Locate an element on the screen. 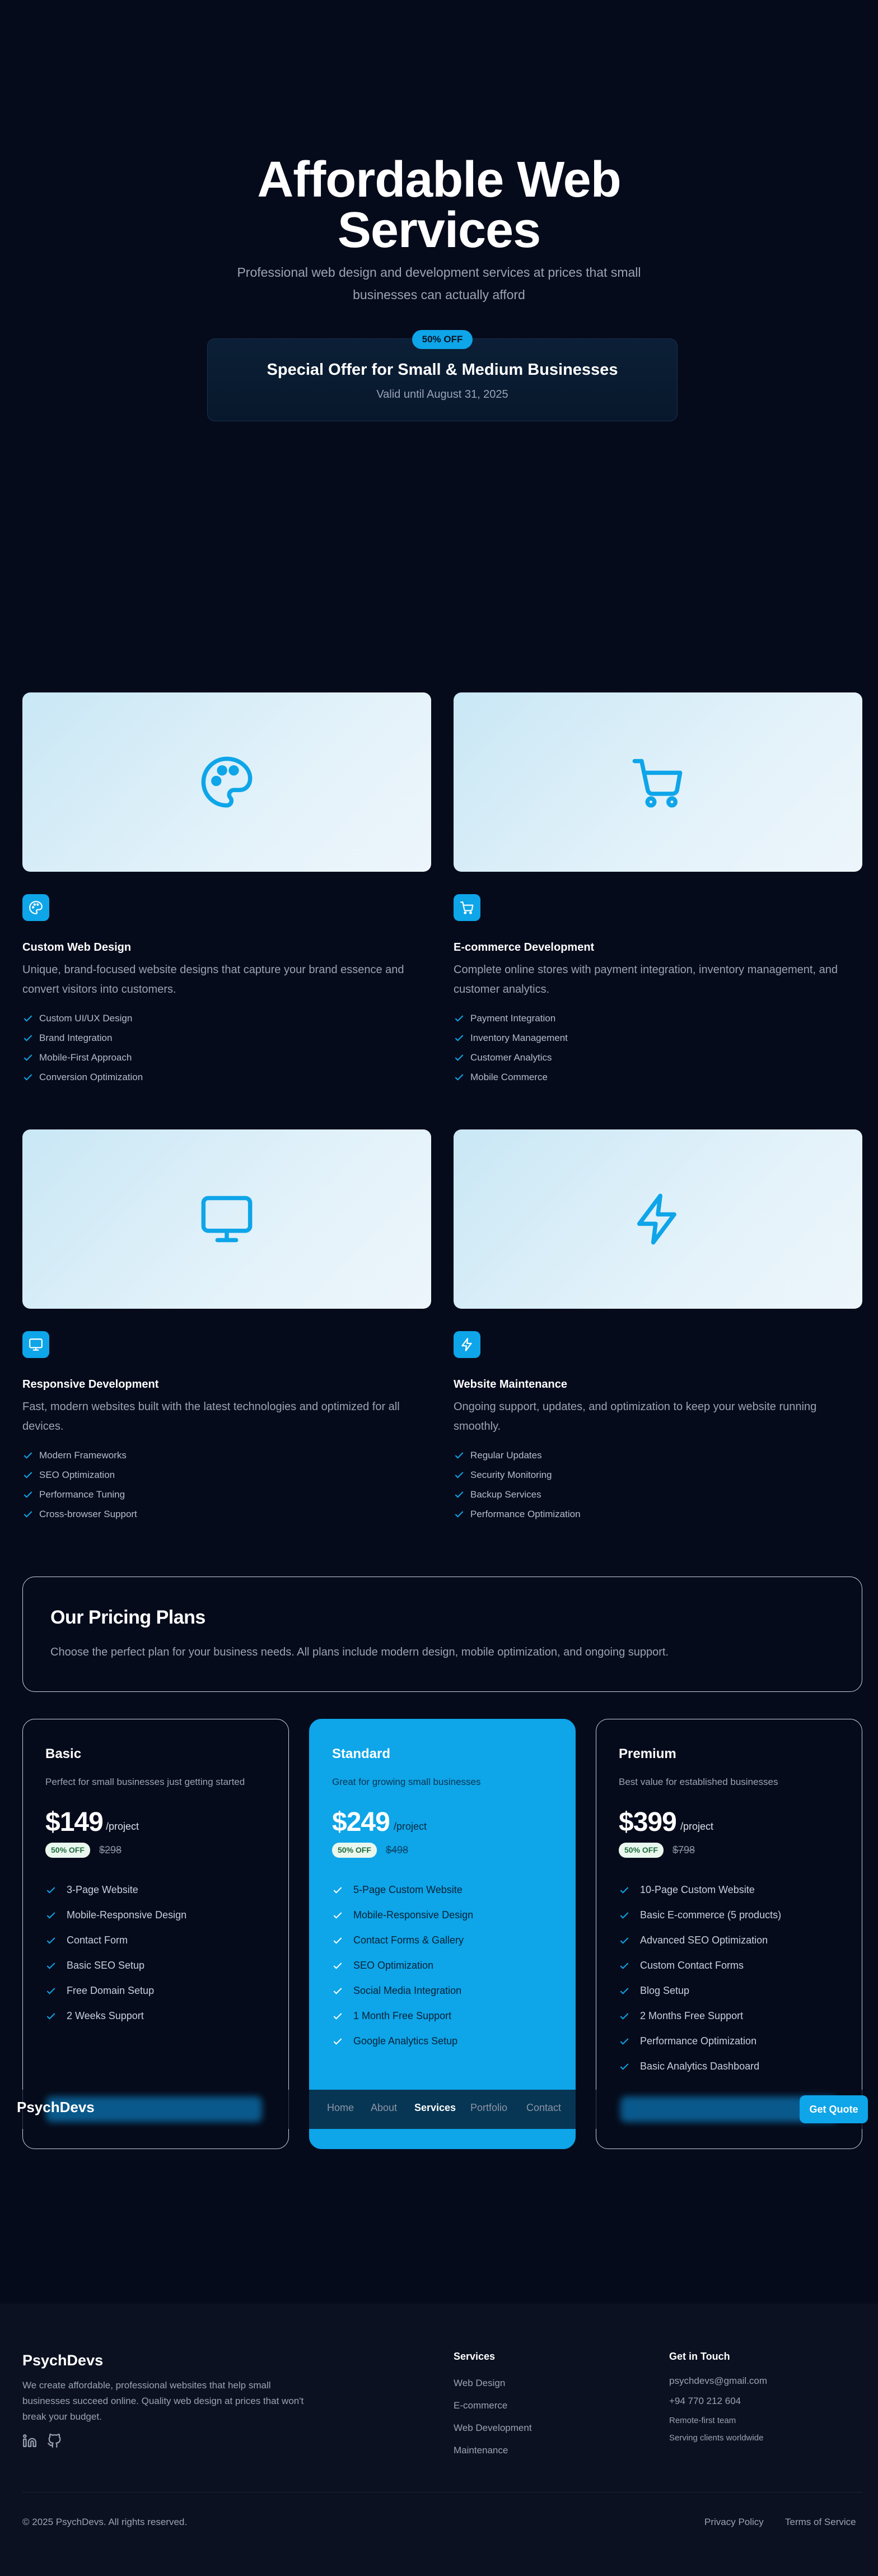 The width and height of the screenshot is (878, 2576). plan-feature-label: Basic E-commerce (5 products) is located at coordinates (711, 1915).